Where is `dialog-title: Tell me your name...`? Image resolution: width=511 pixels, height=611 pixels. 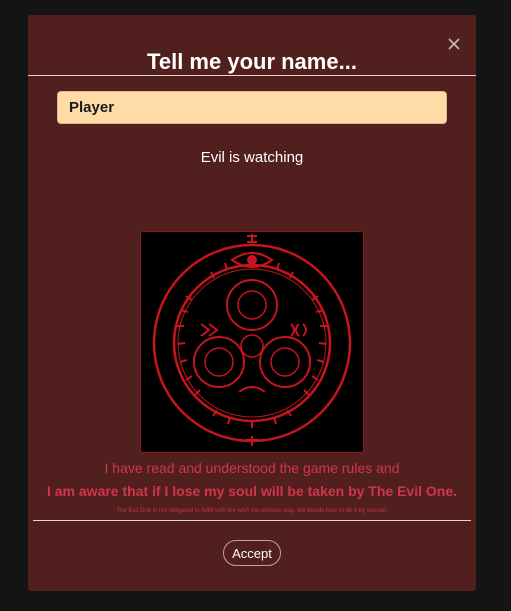 dialog-title: Tell me your name... is located at coordinates (252, 61).